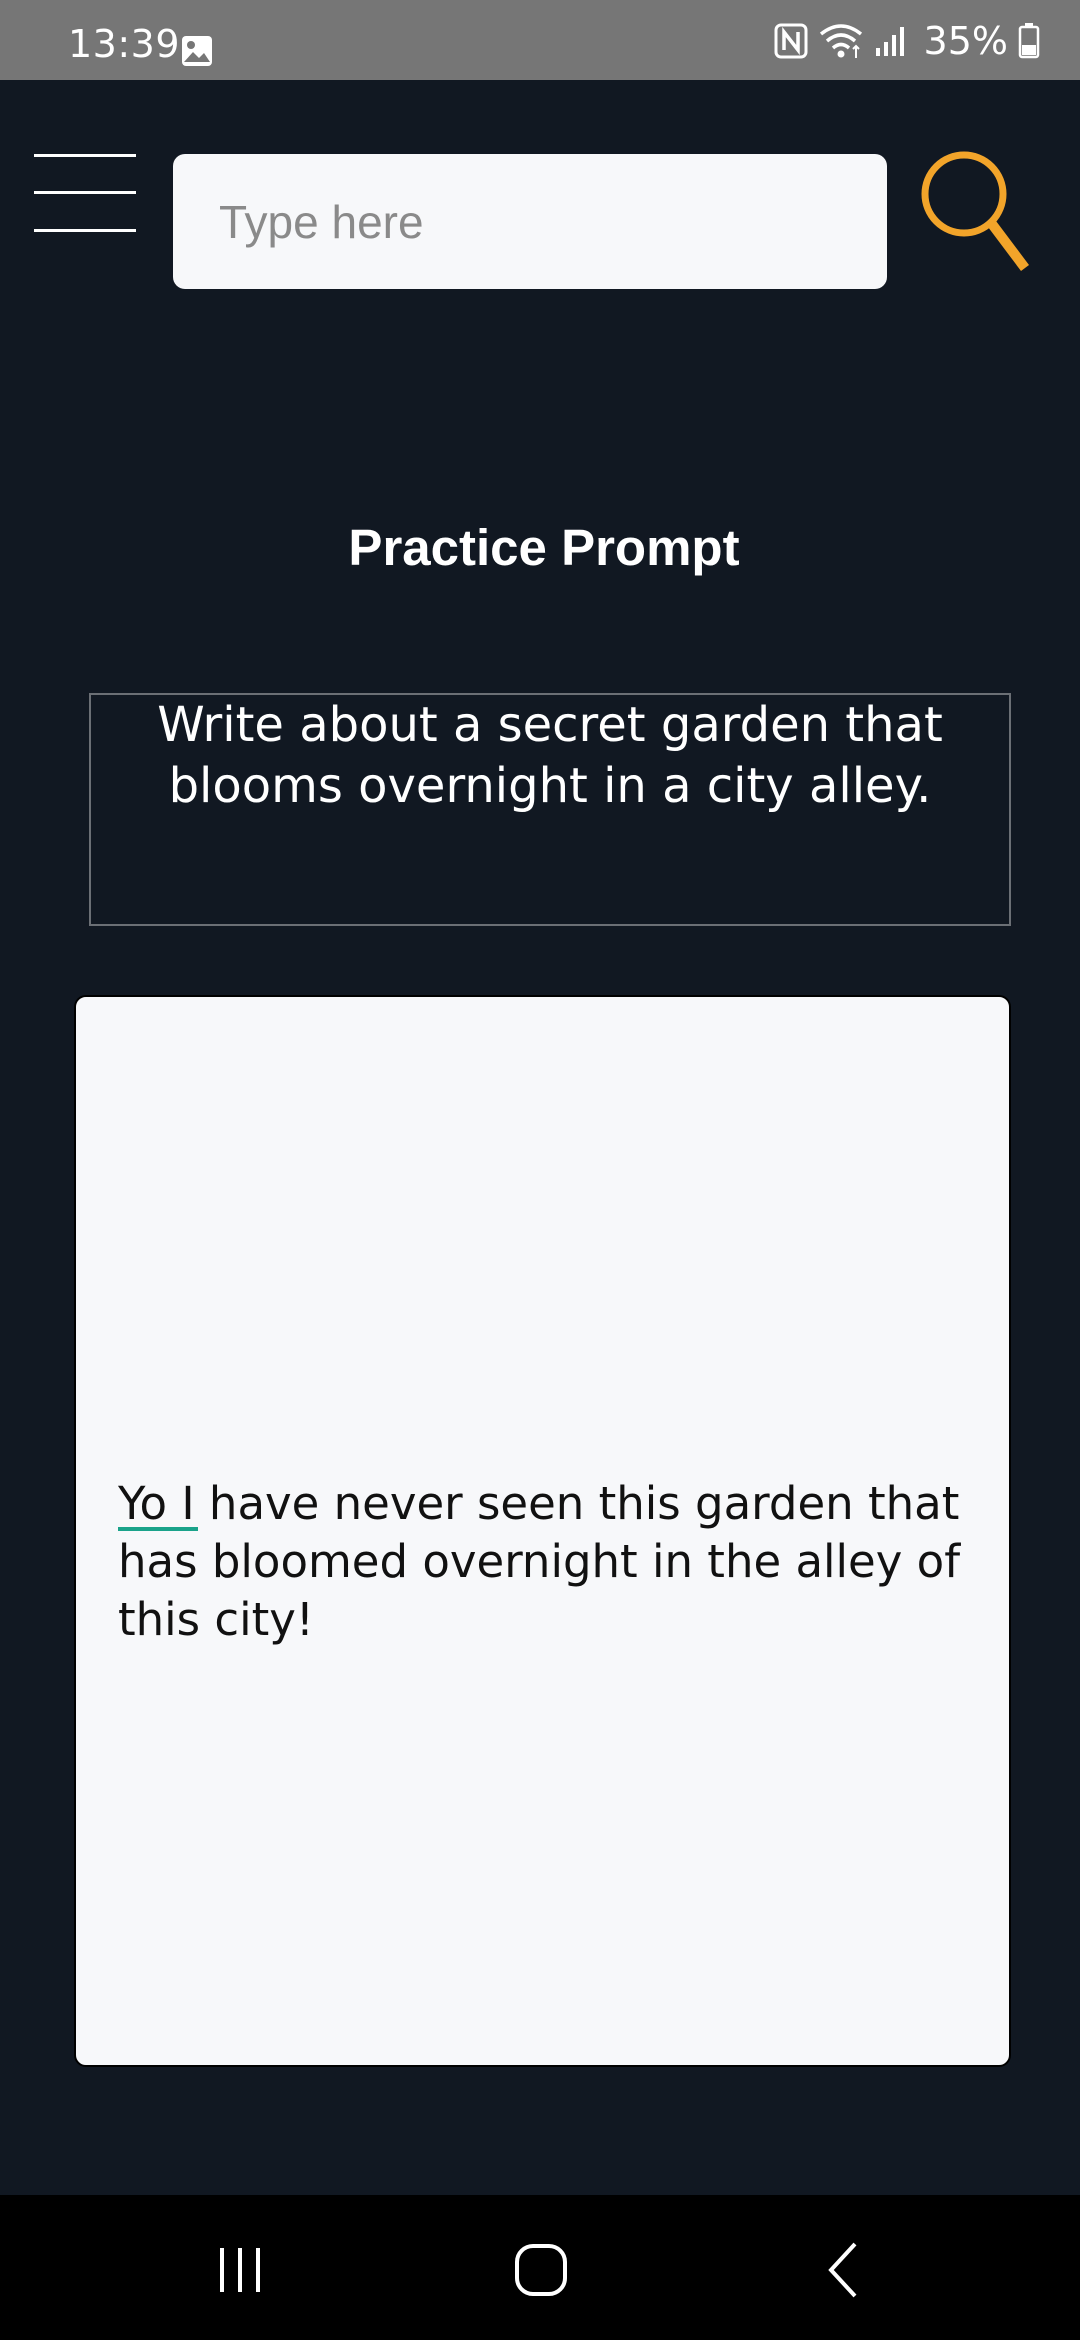  I want to click on recent-apps-button, so click(240, 2270).